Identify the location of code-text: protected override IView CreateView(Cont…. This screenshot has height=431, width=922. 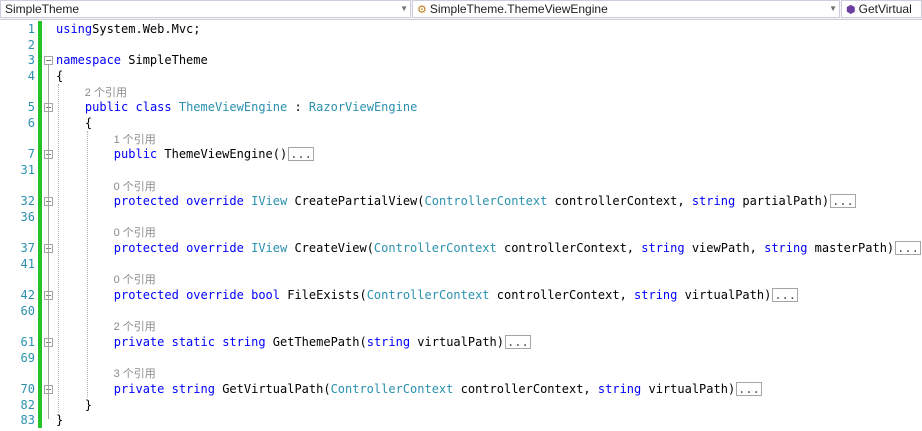
(488, 248).